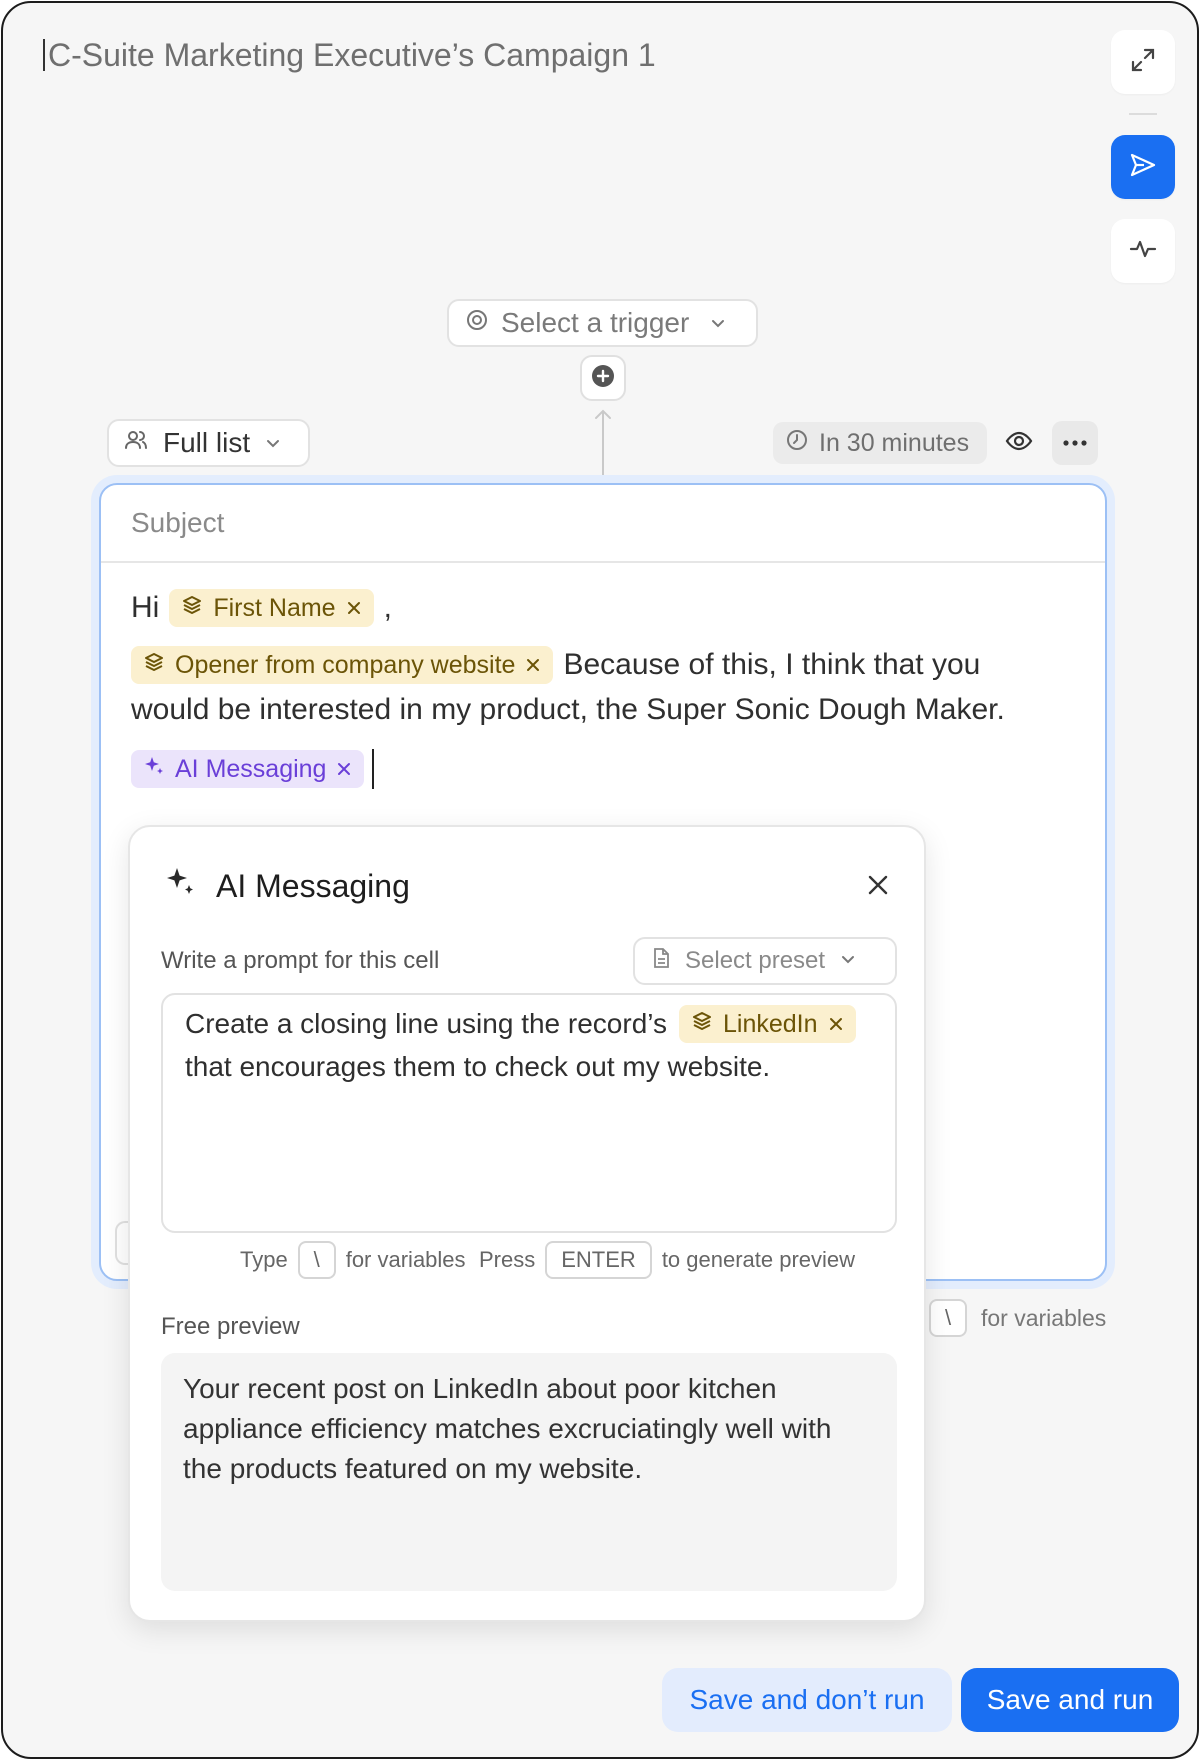 This screenshot has width=1200, height=1760. What do you see at coordinates (507, 1259) in the screenshot?
I see `hint-press-text: Press` at bounding box center [507, 1259].